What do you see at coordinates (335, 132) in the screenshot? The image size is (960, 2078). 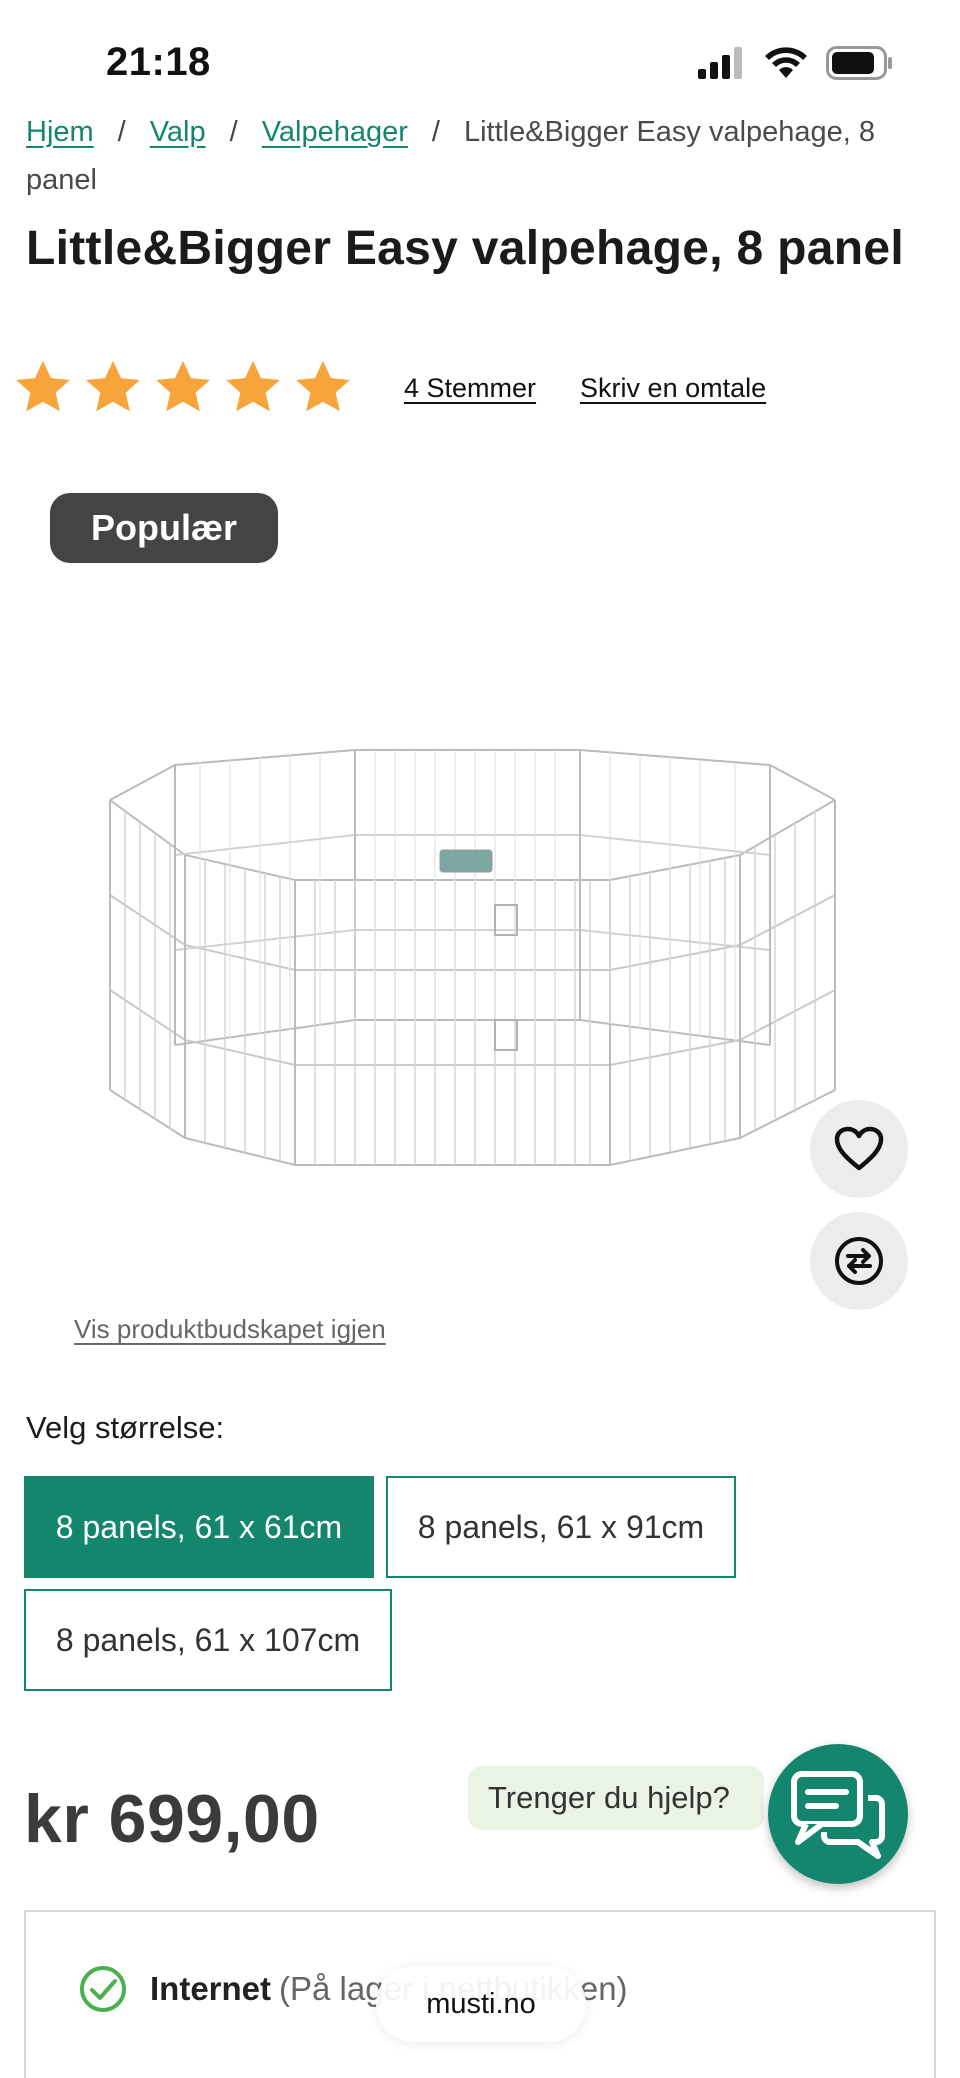 I see `breadcrumb-link-playpens: Valpehager` at bounding box center [335, 132].